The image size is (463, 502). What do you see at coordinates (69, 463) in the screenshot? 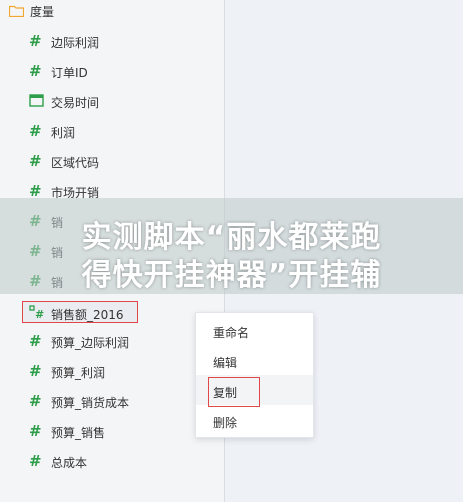
I see `field-label: 总成本` at bounding box center [69, 463].